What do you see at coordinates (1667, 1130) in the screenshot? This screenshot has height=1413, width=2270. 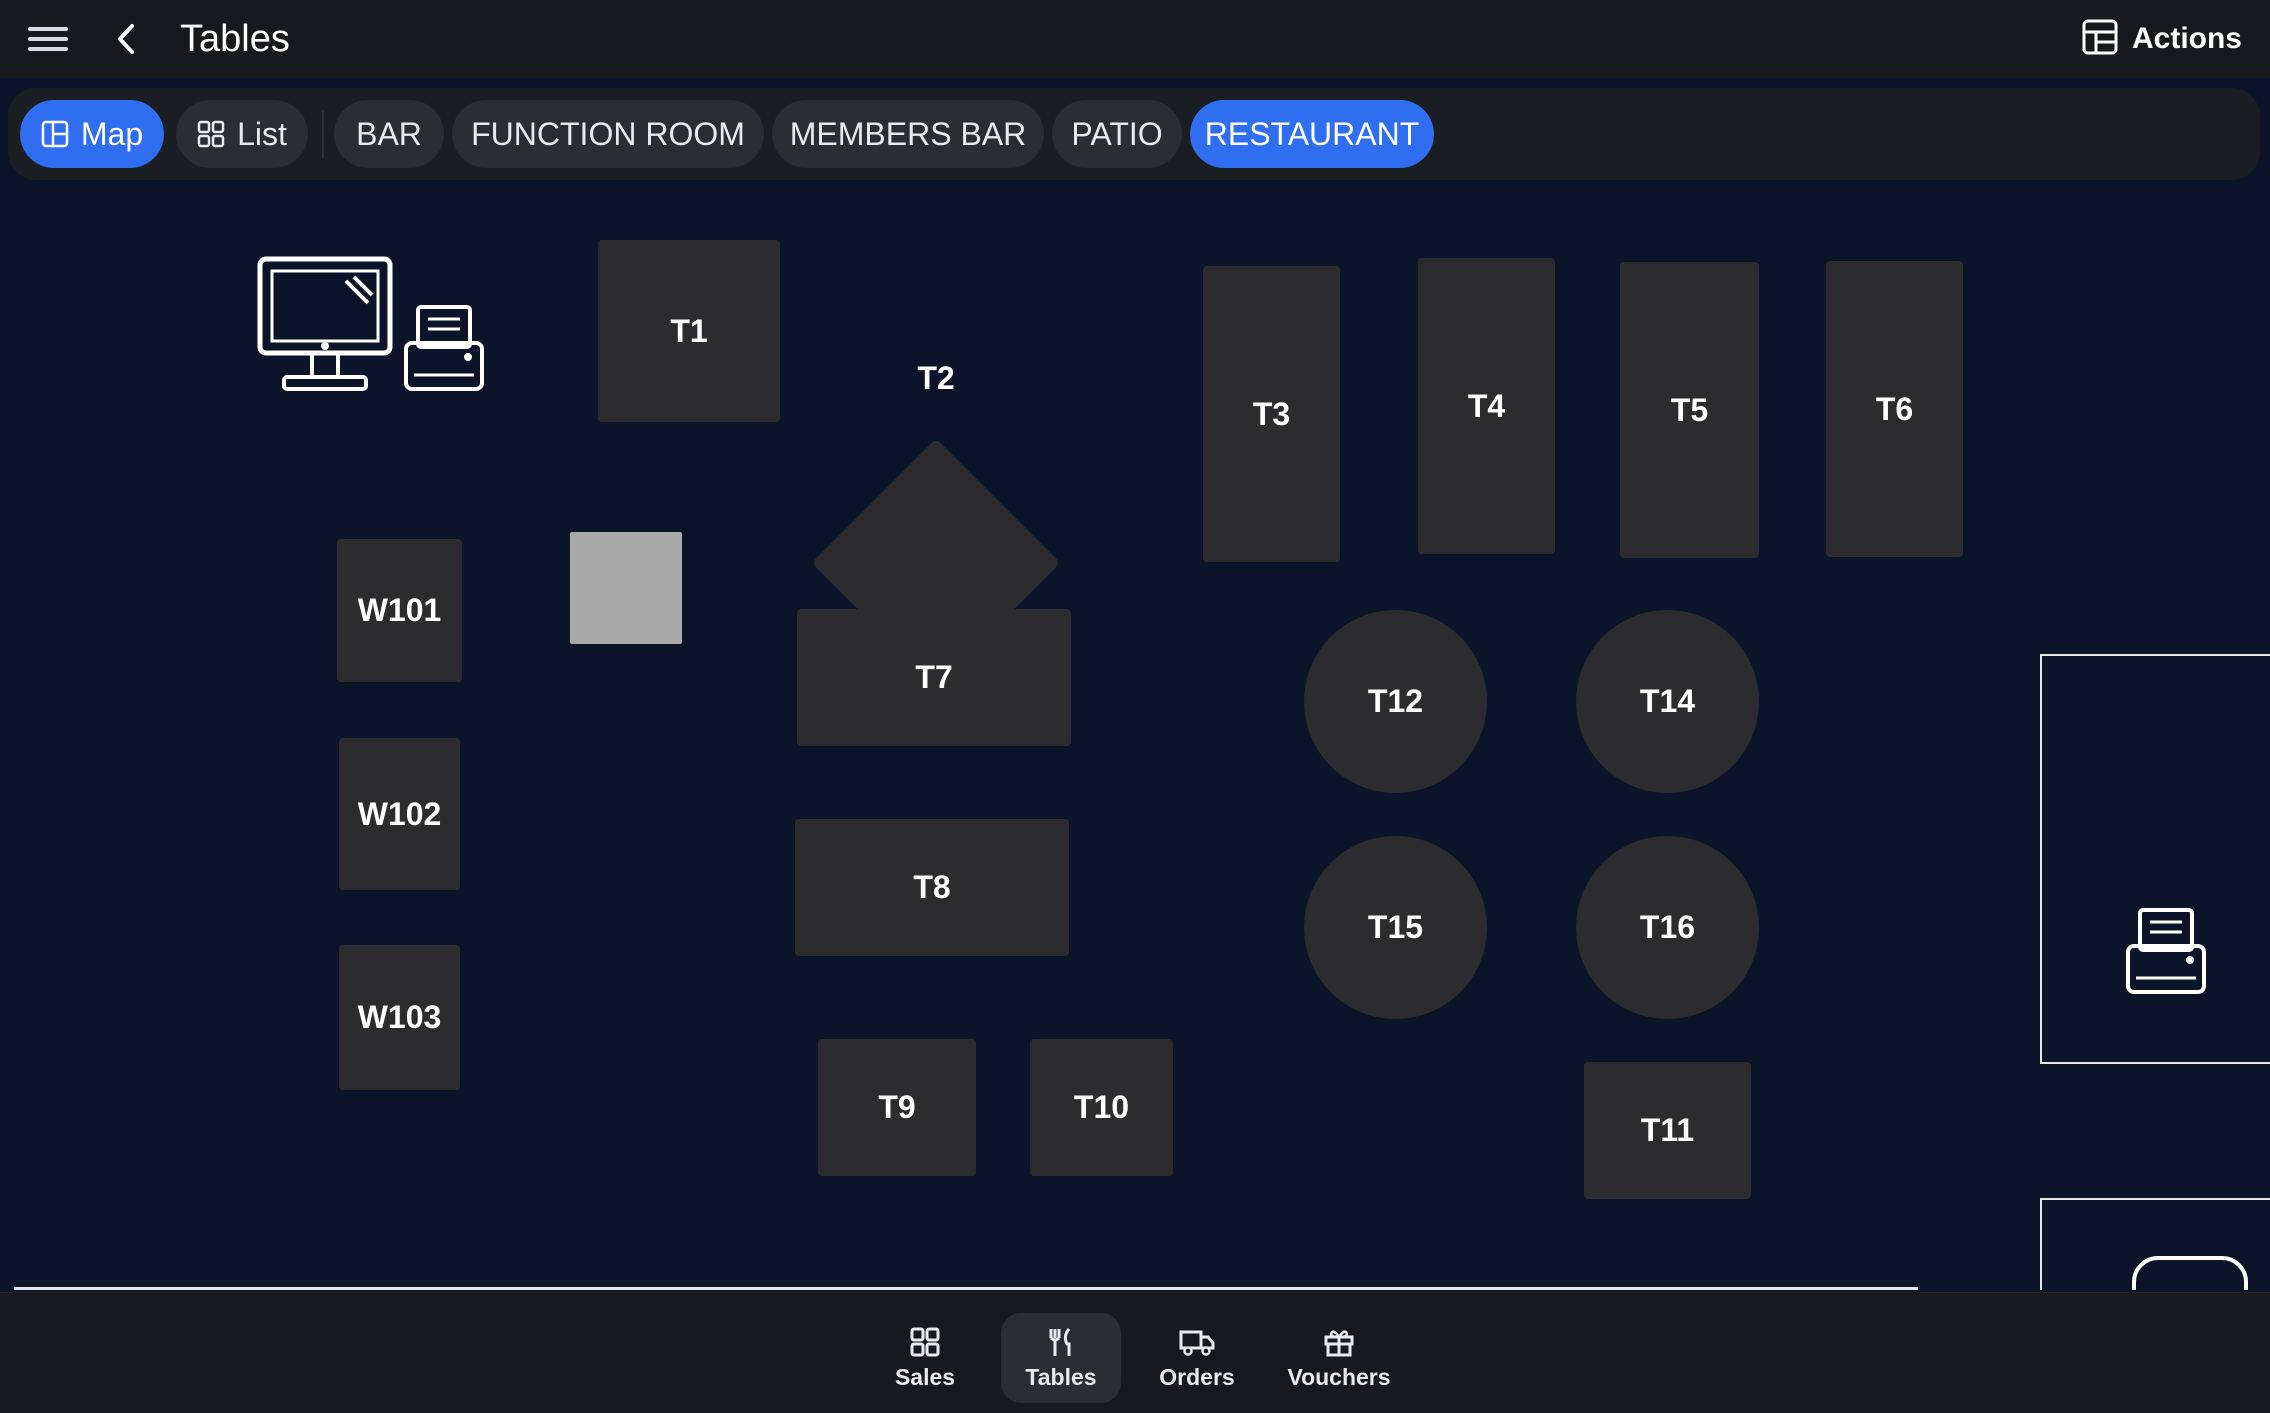 I see `table-t11: T11` at bounding box center [1667, 1130].